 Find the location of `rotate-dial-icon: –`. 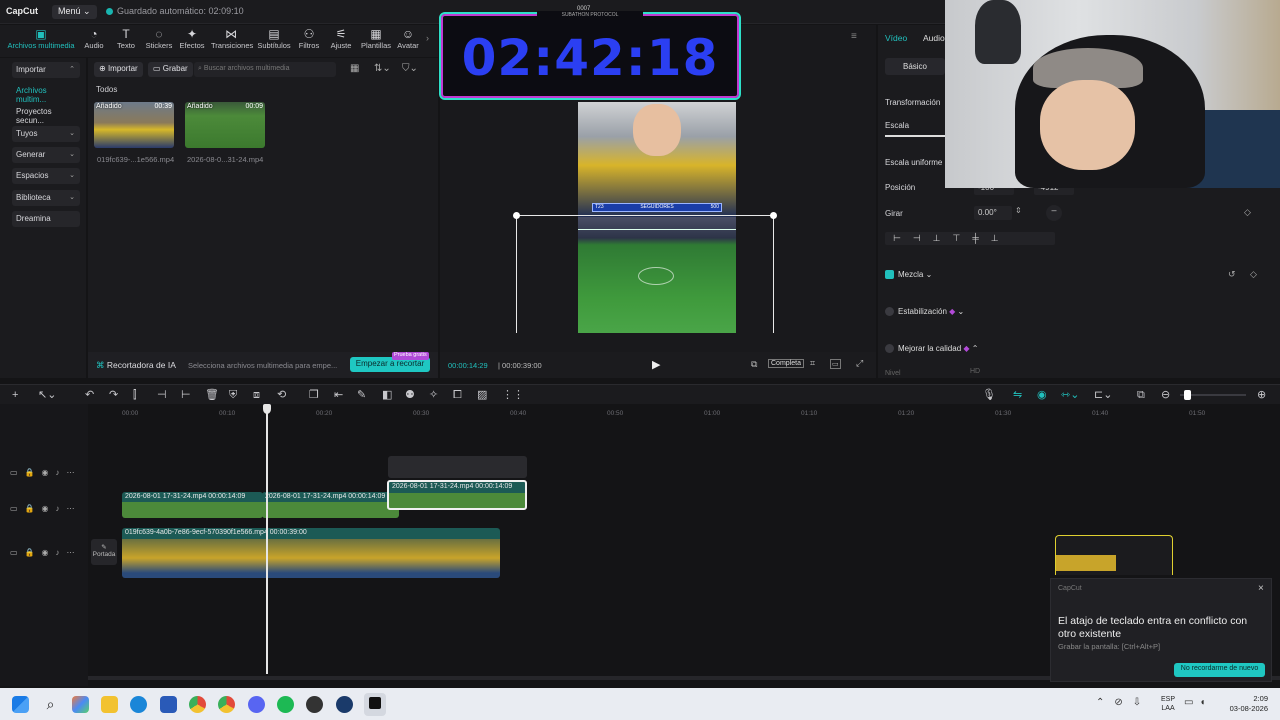

rotate-dial-icon: – is located at coordinates (1054, 213).